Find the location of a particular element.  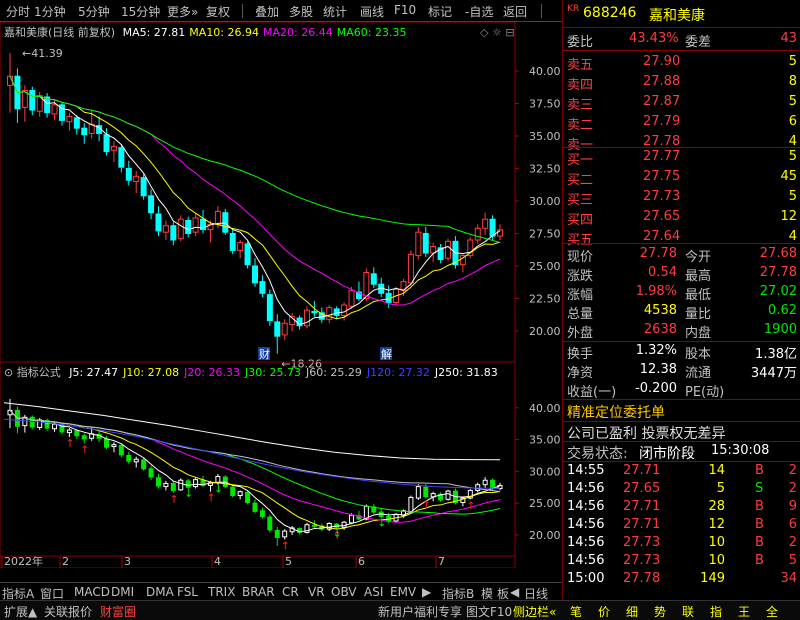

toolbar-item-7: 多股 is located at coordinates (301, 11).